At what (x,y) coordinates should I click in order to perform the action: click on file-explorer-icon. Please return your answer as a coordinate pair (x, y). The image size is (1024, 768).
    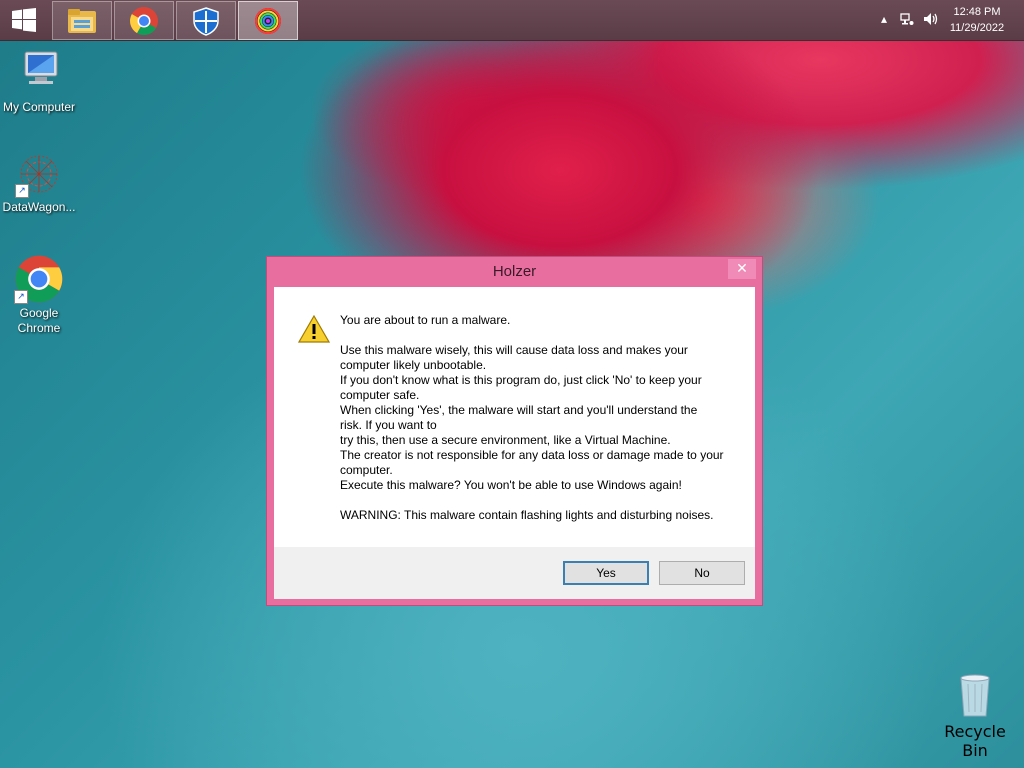
    Looking at the image, I should click on (82, 20).